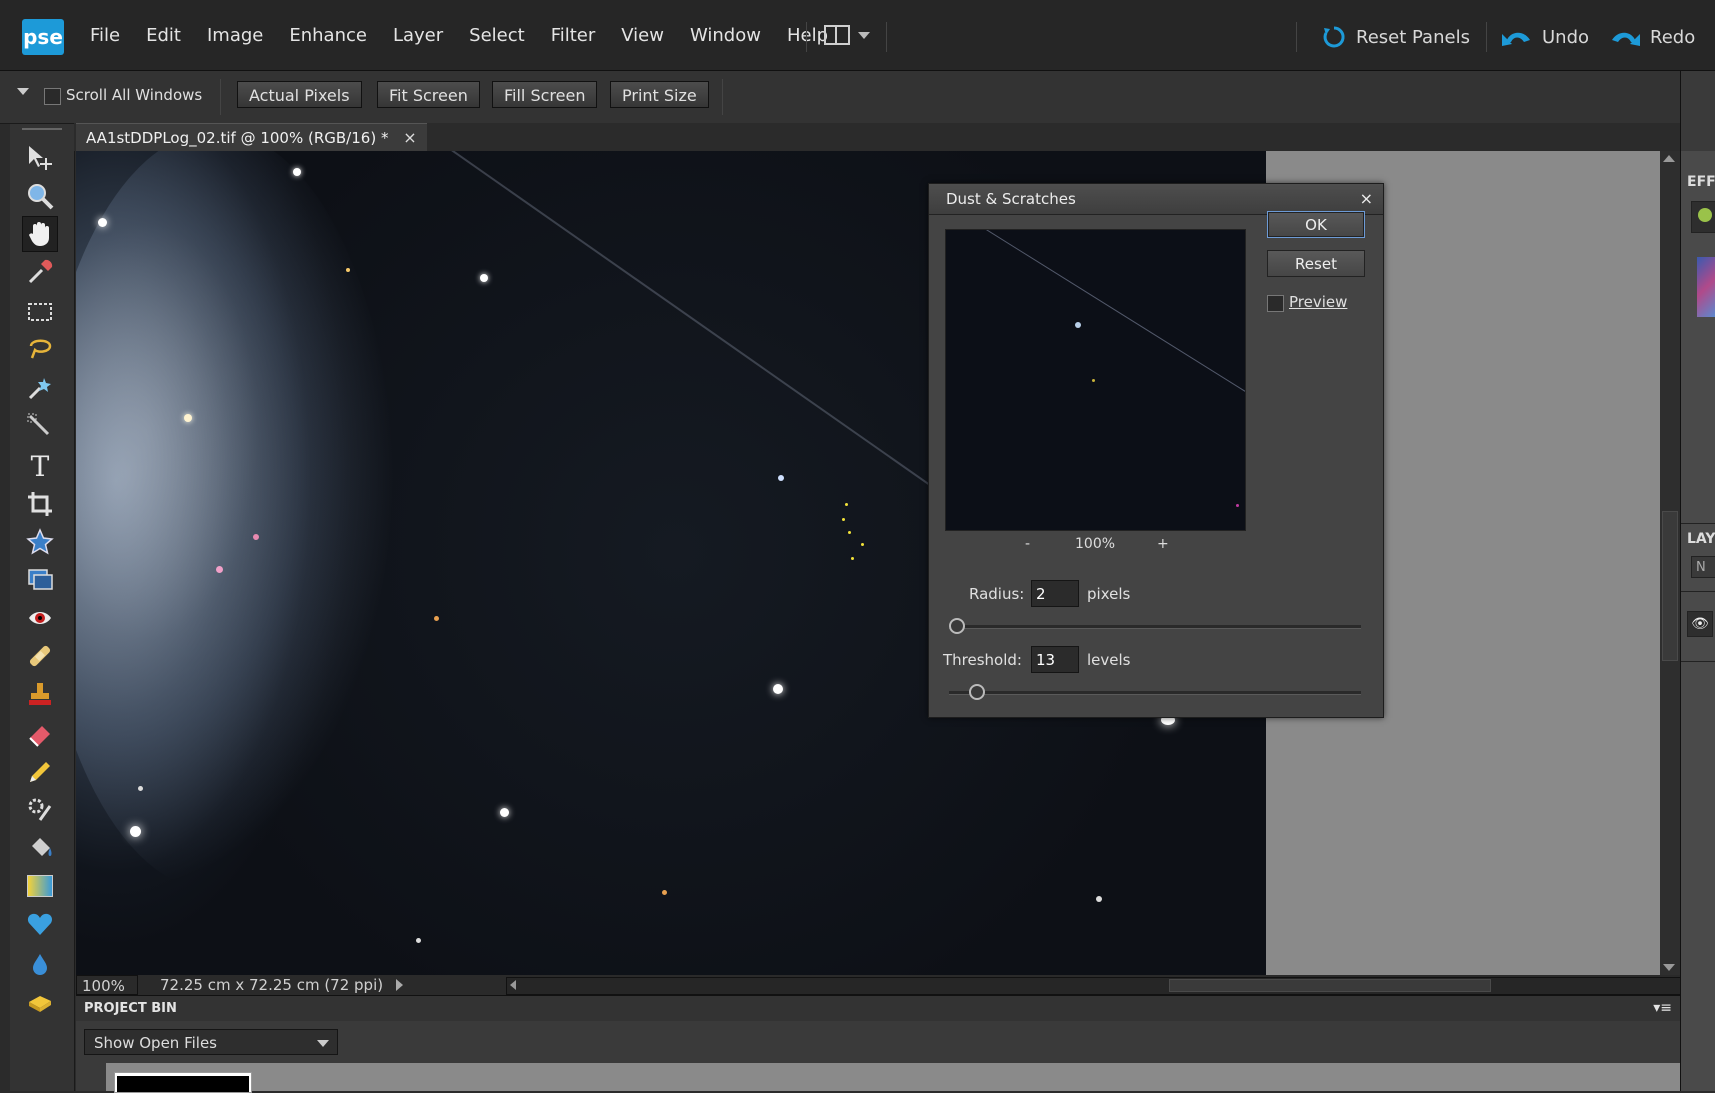  What do you see at coordinates (40, 734) in the screenshot?
I see `eraser-tool-icon` at bounding box center [40, 734].